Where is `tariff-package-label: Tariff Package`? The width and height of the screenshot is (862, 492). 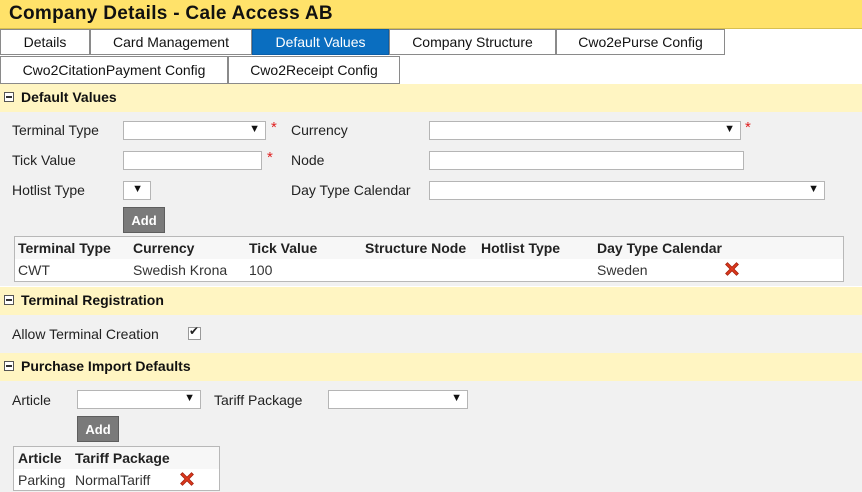 tariff-package-label: Tariff Package is located at coordinates (258, 400).